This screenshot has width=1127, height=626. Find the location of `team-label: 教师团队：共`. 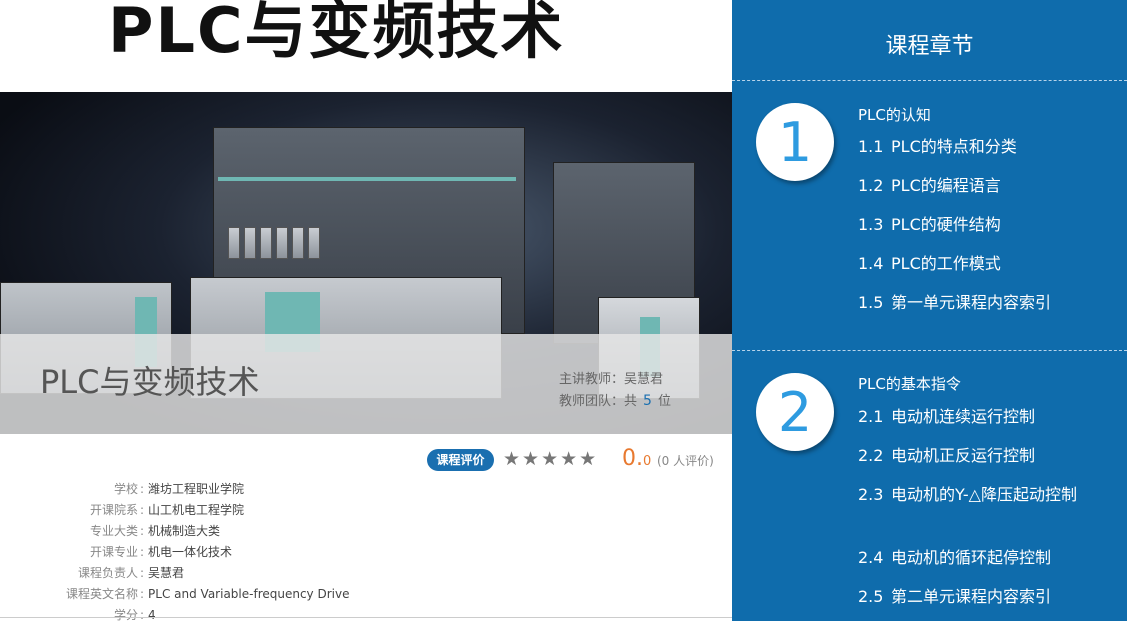

team-label: 教师团队：共 is located at coordinates (598, 401).